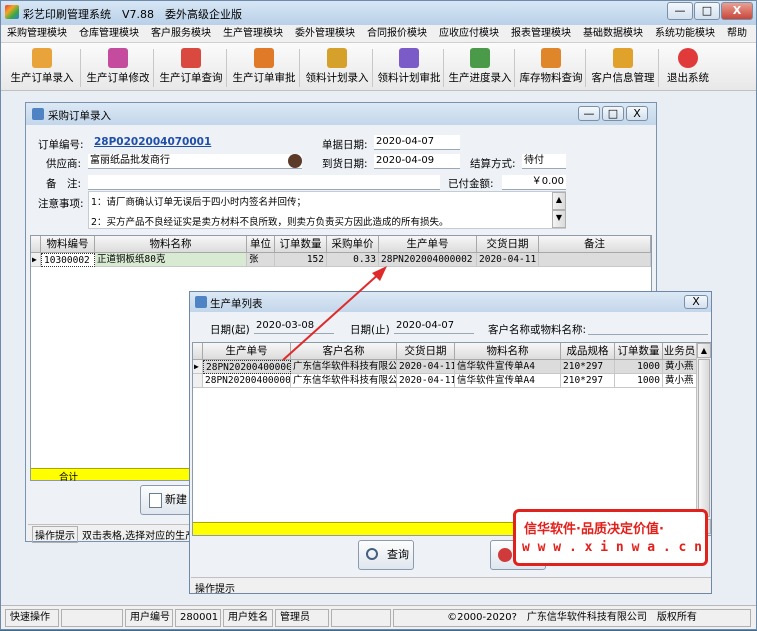 This screenshot has height=631, width=757. Describe the element at coordinates (594, 529) in the screenshot. I see `watermark-line-1: 信华软件·品质决定价值·` at that location.